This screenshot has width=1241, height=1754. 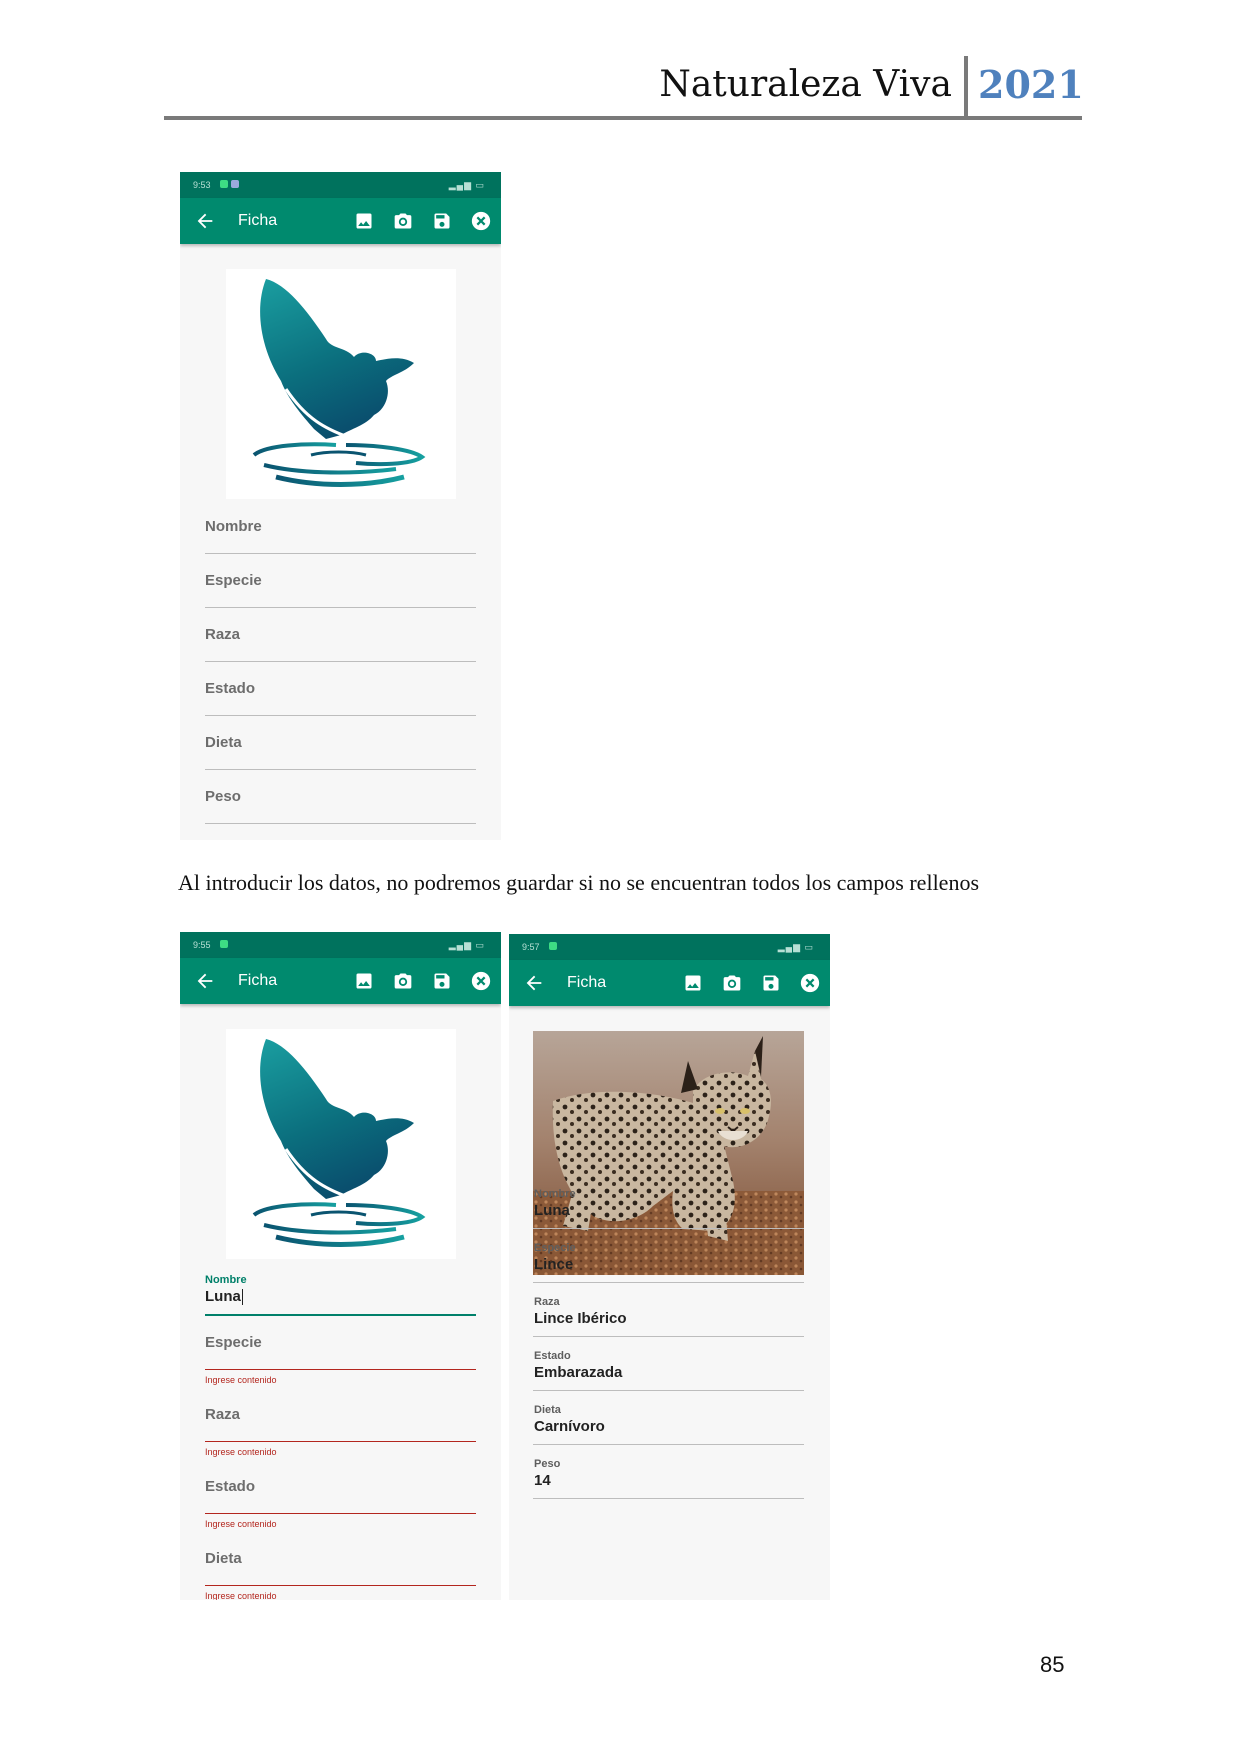 I want to click on lynx-photo, so click(x=668, y=1153).